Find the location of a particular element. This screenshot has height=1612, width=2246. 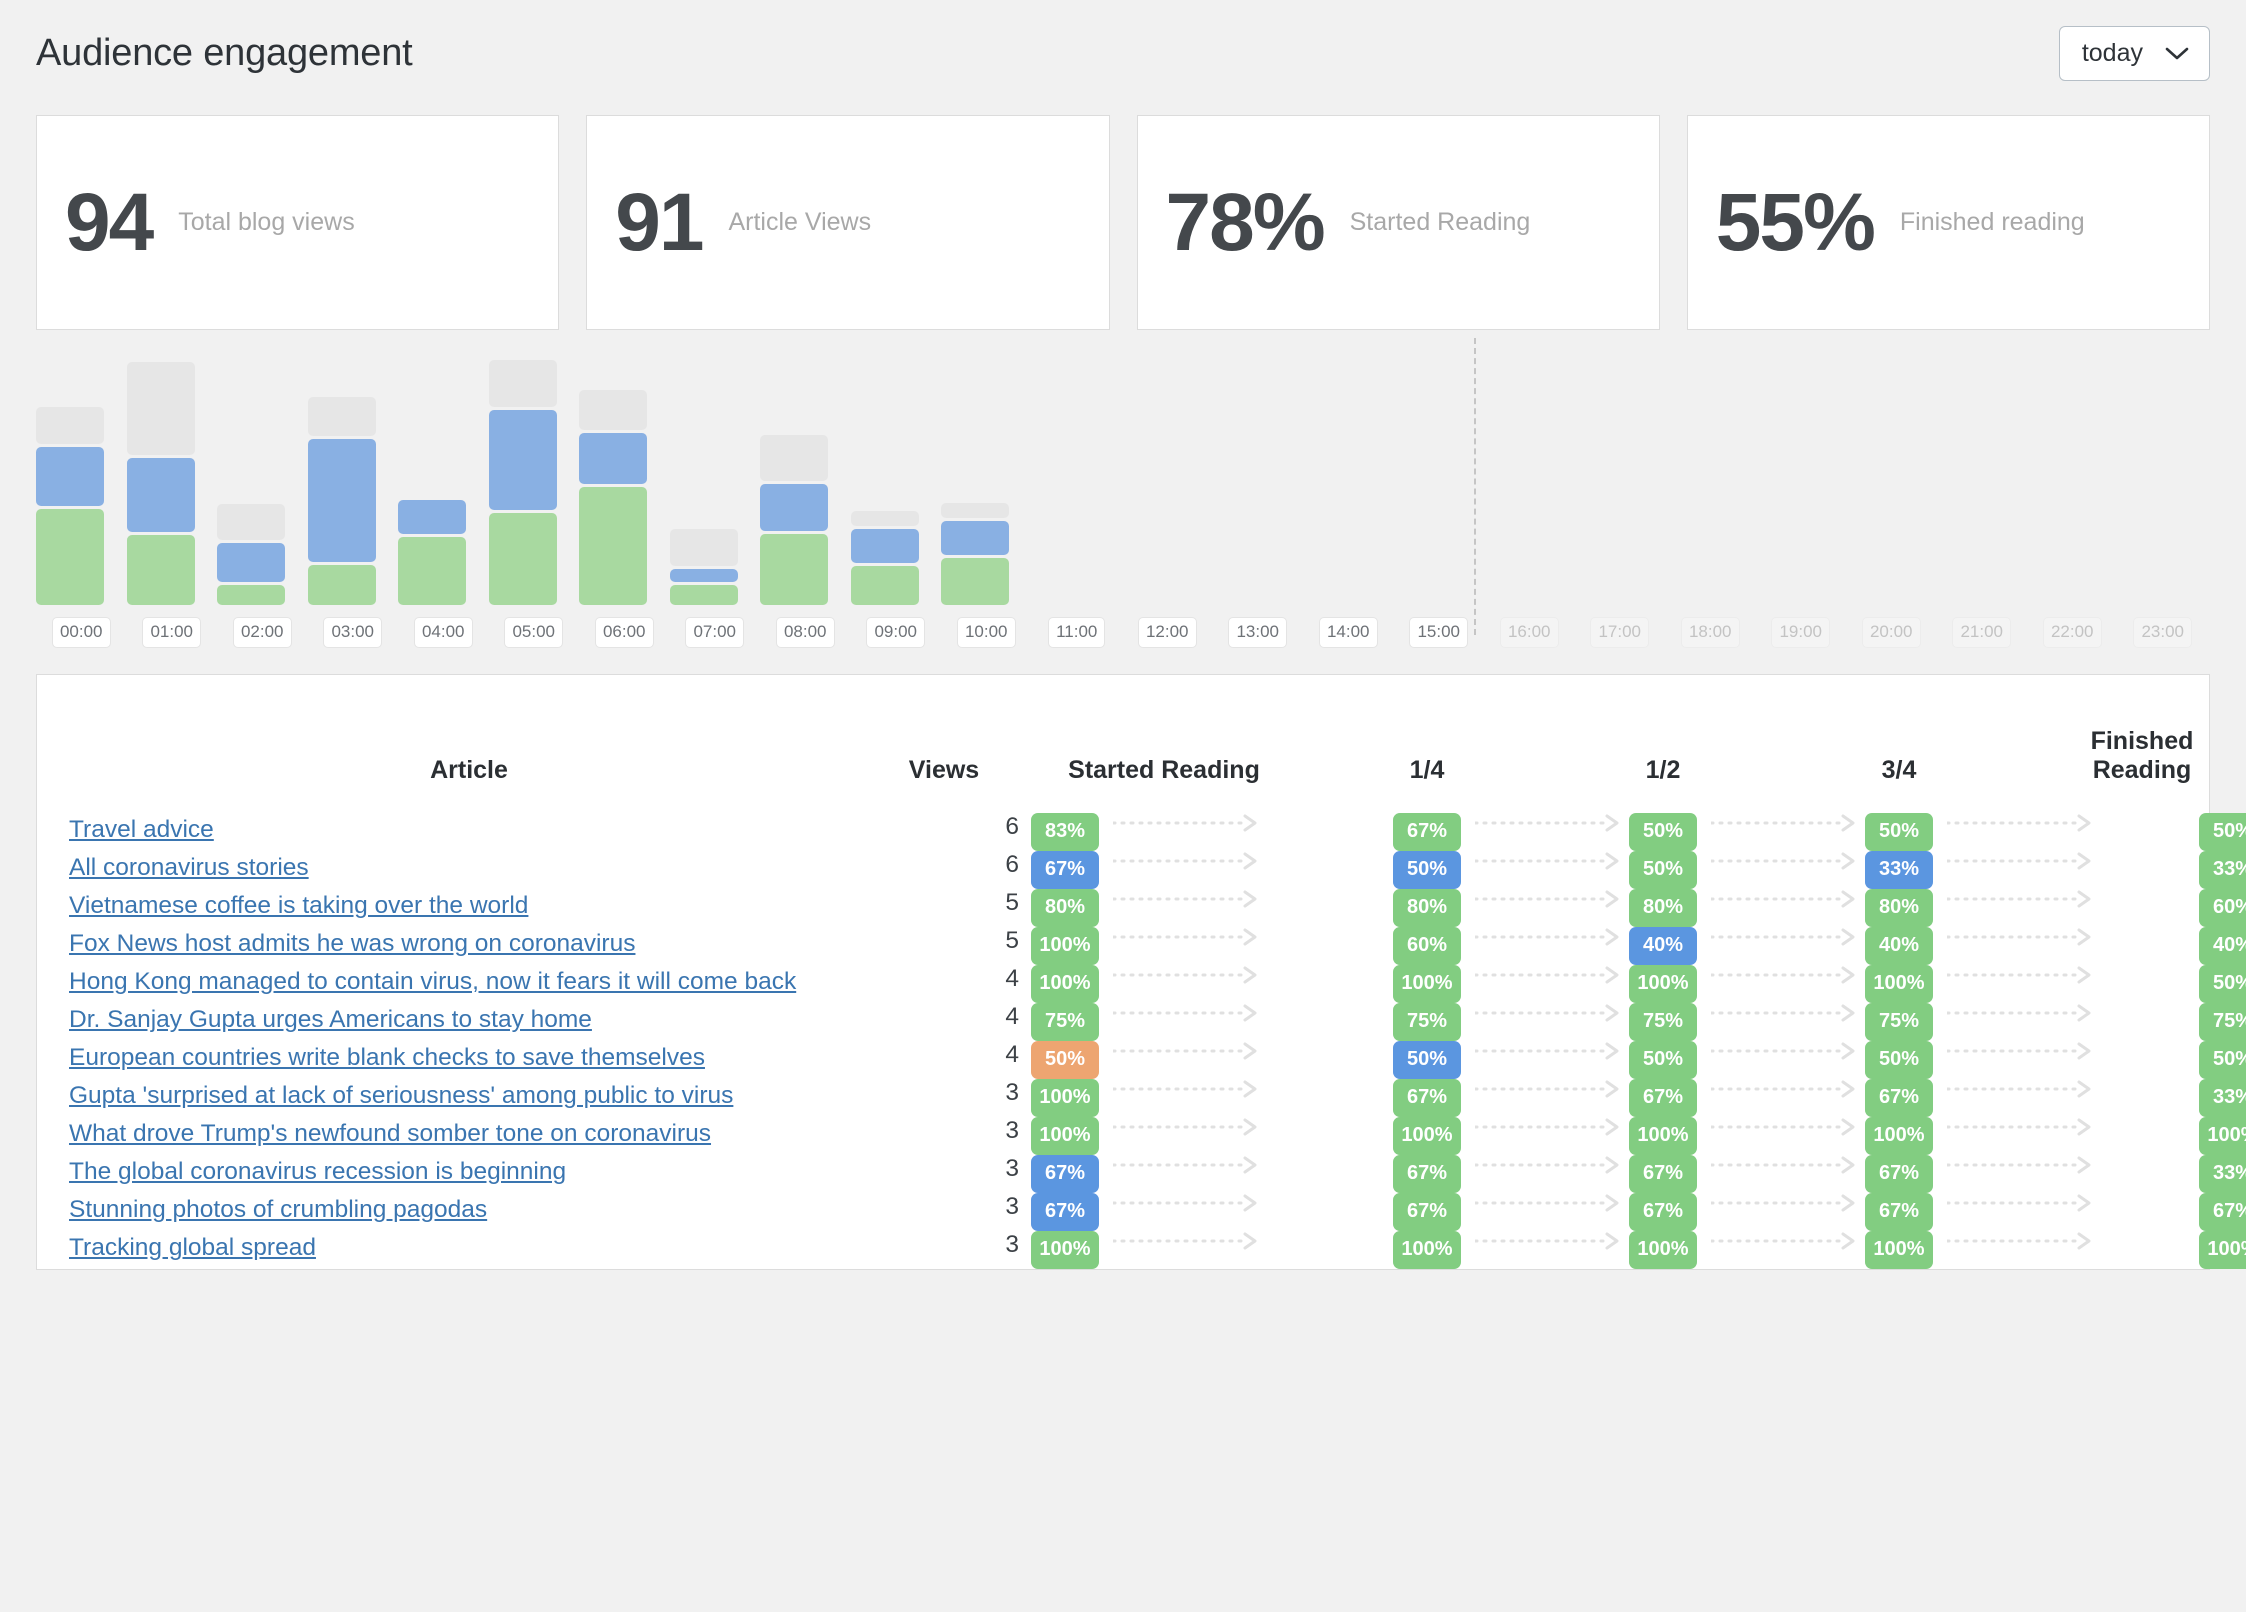

status-badge: 50% is located at coordinates (2222, 984).